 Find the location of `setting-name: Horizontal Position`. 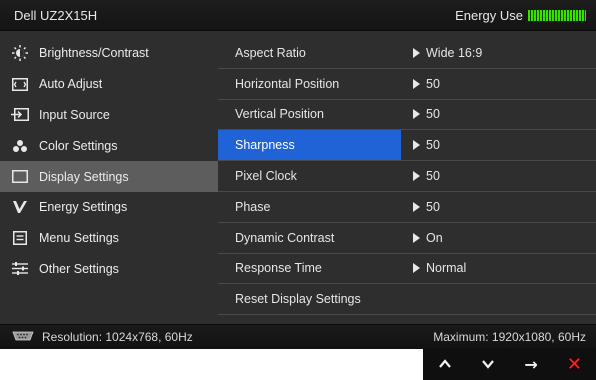

setting-name: Horizontal Position is located at coordinates (287, 83).